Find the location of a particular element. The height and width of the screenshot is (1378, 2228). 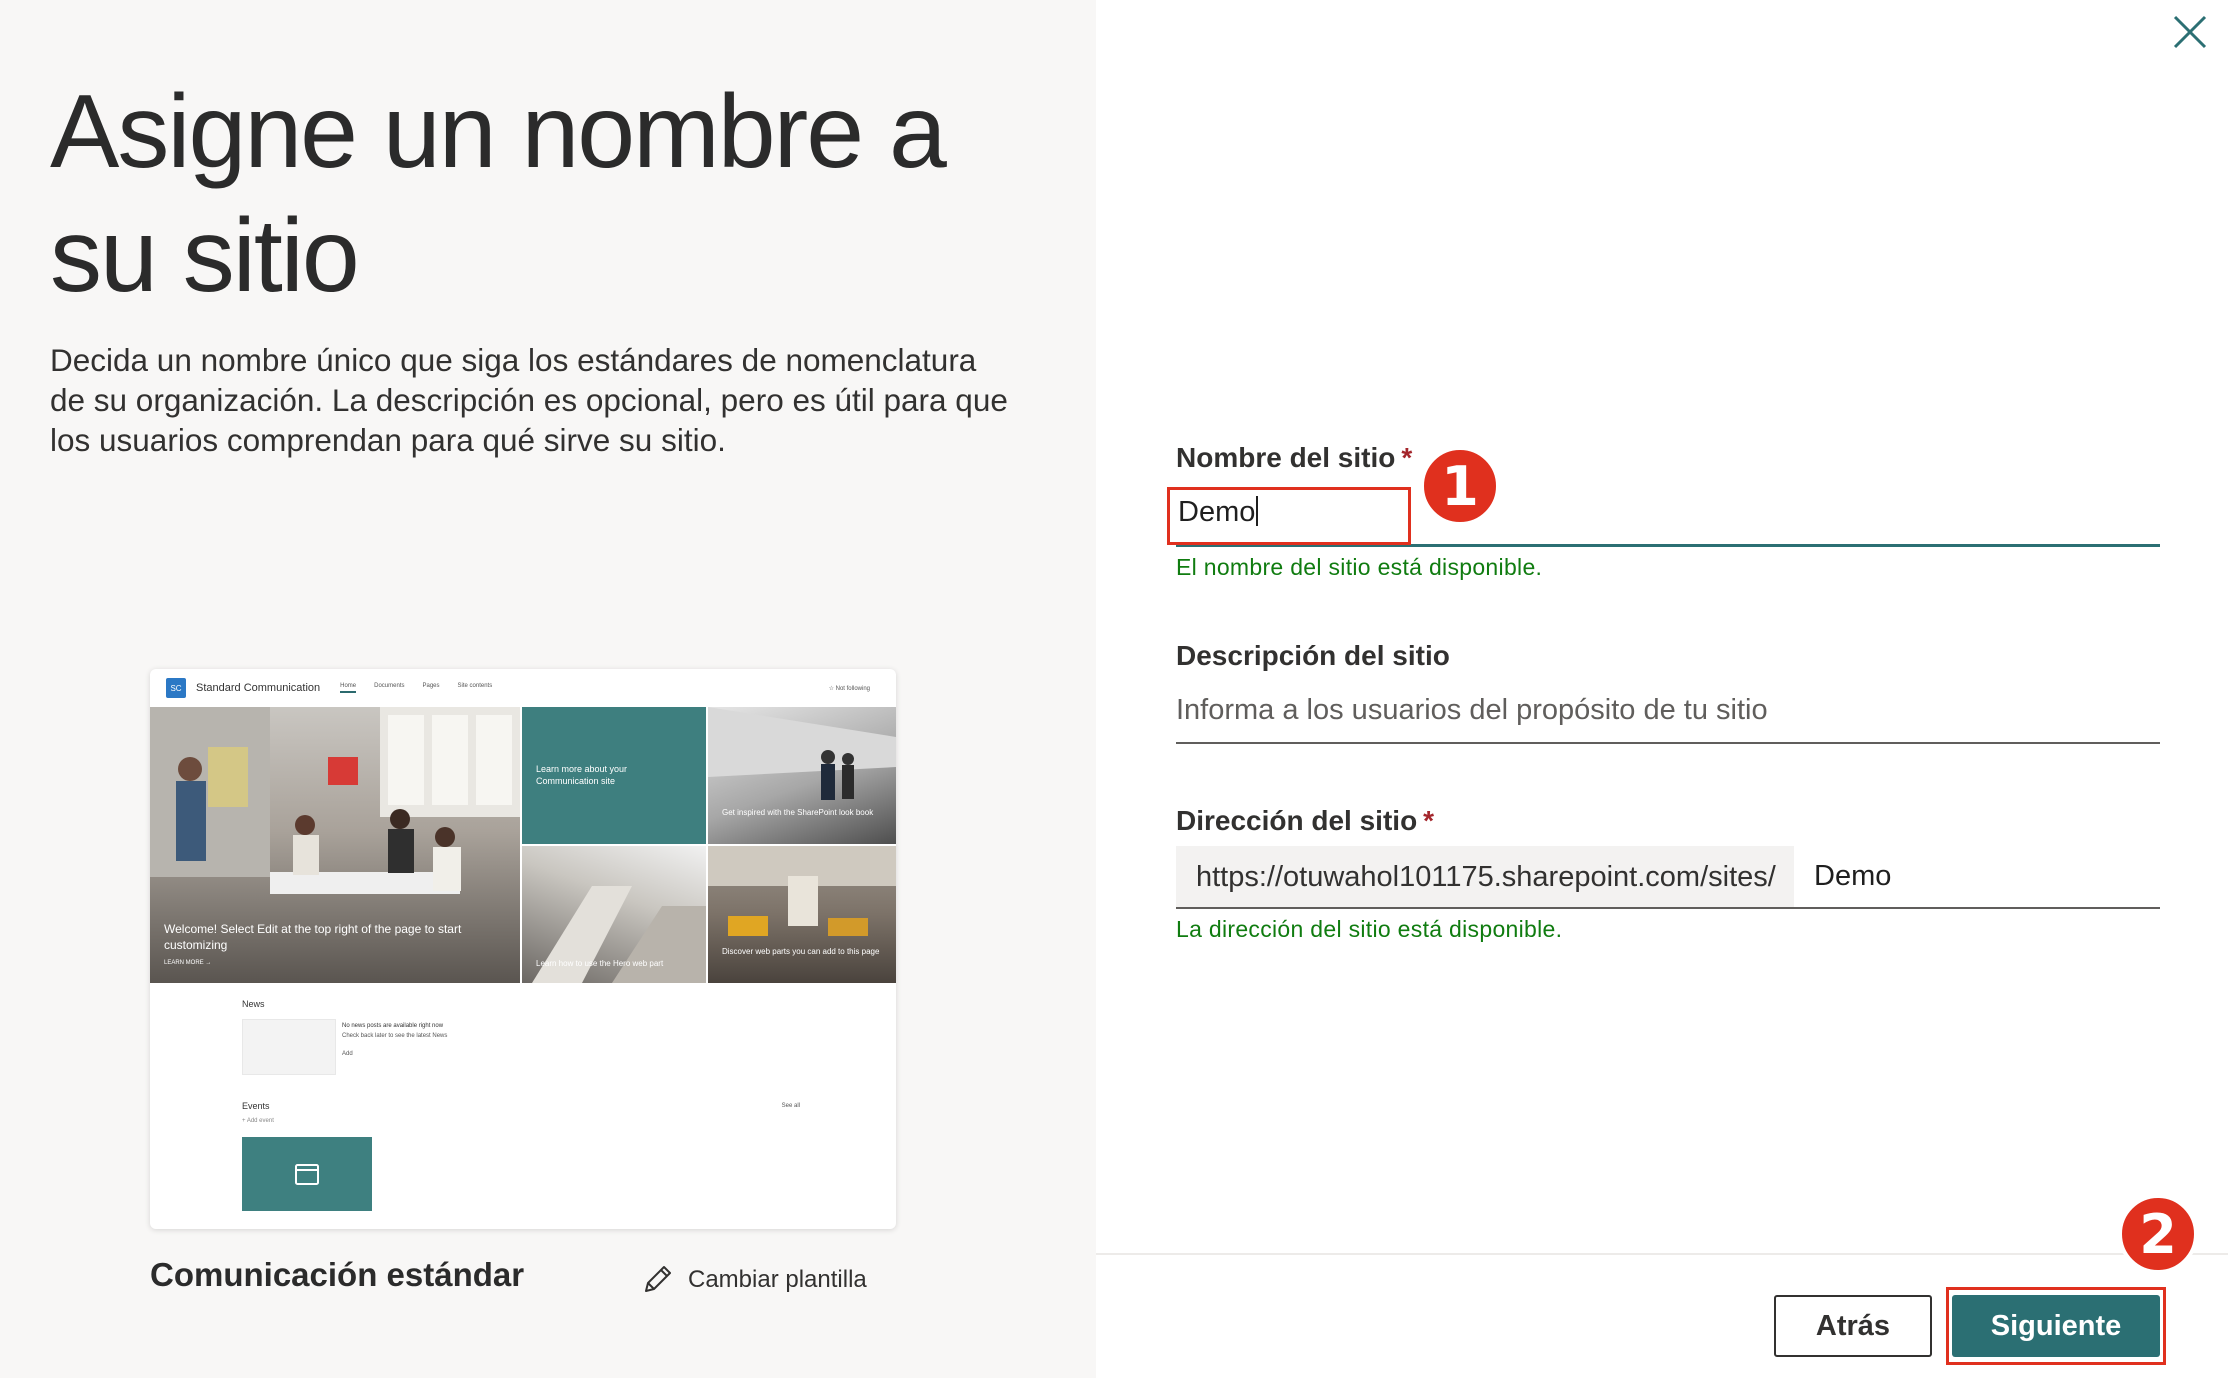

preview-news-more: Add is located at coordinates (347, 1054).